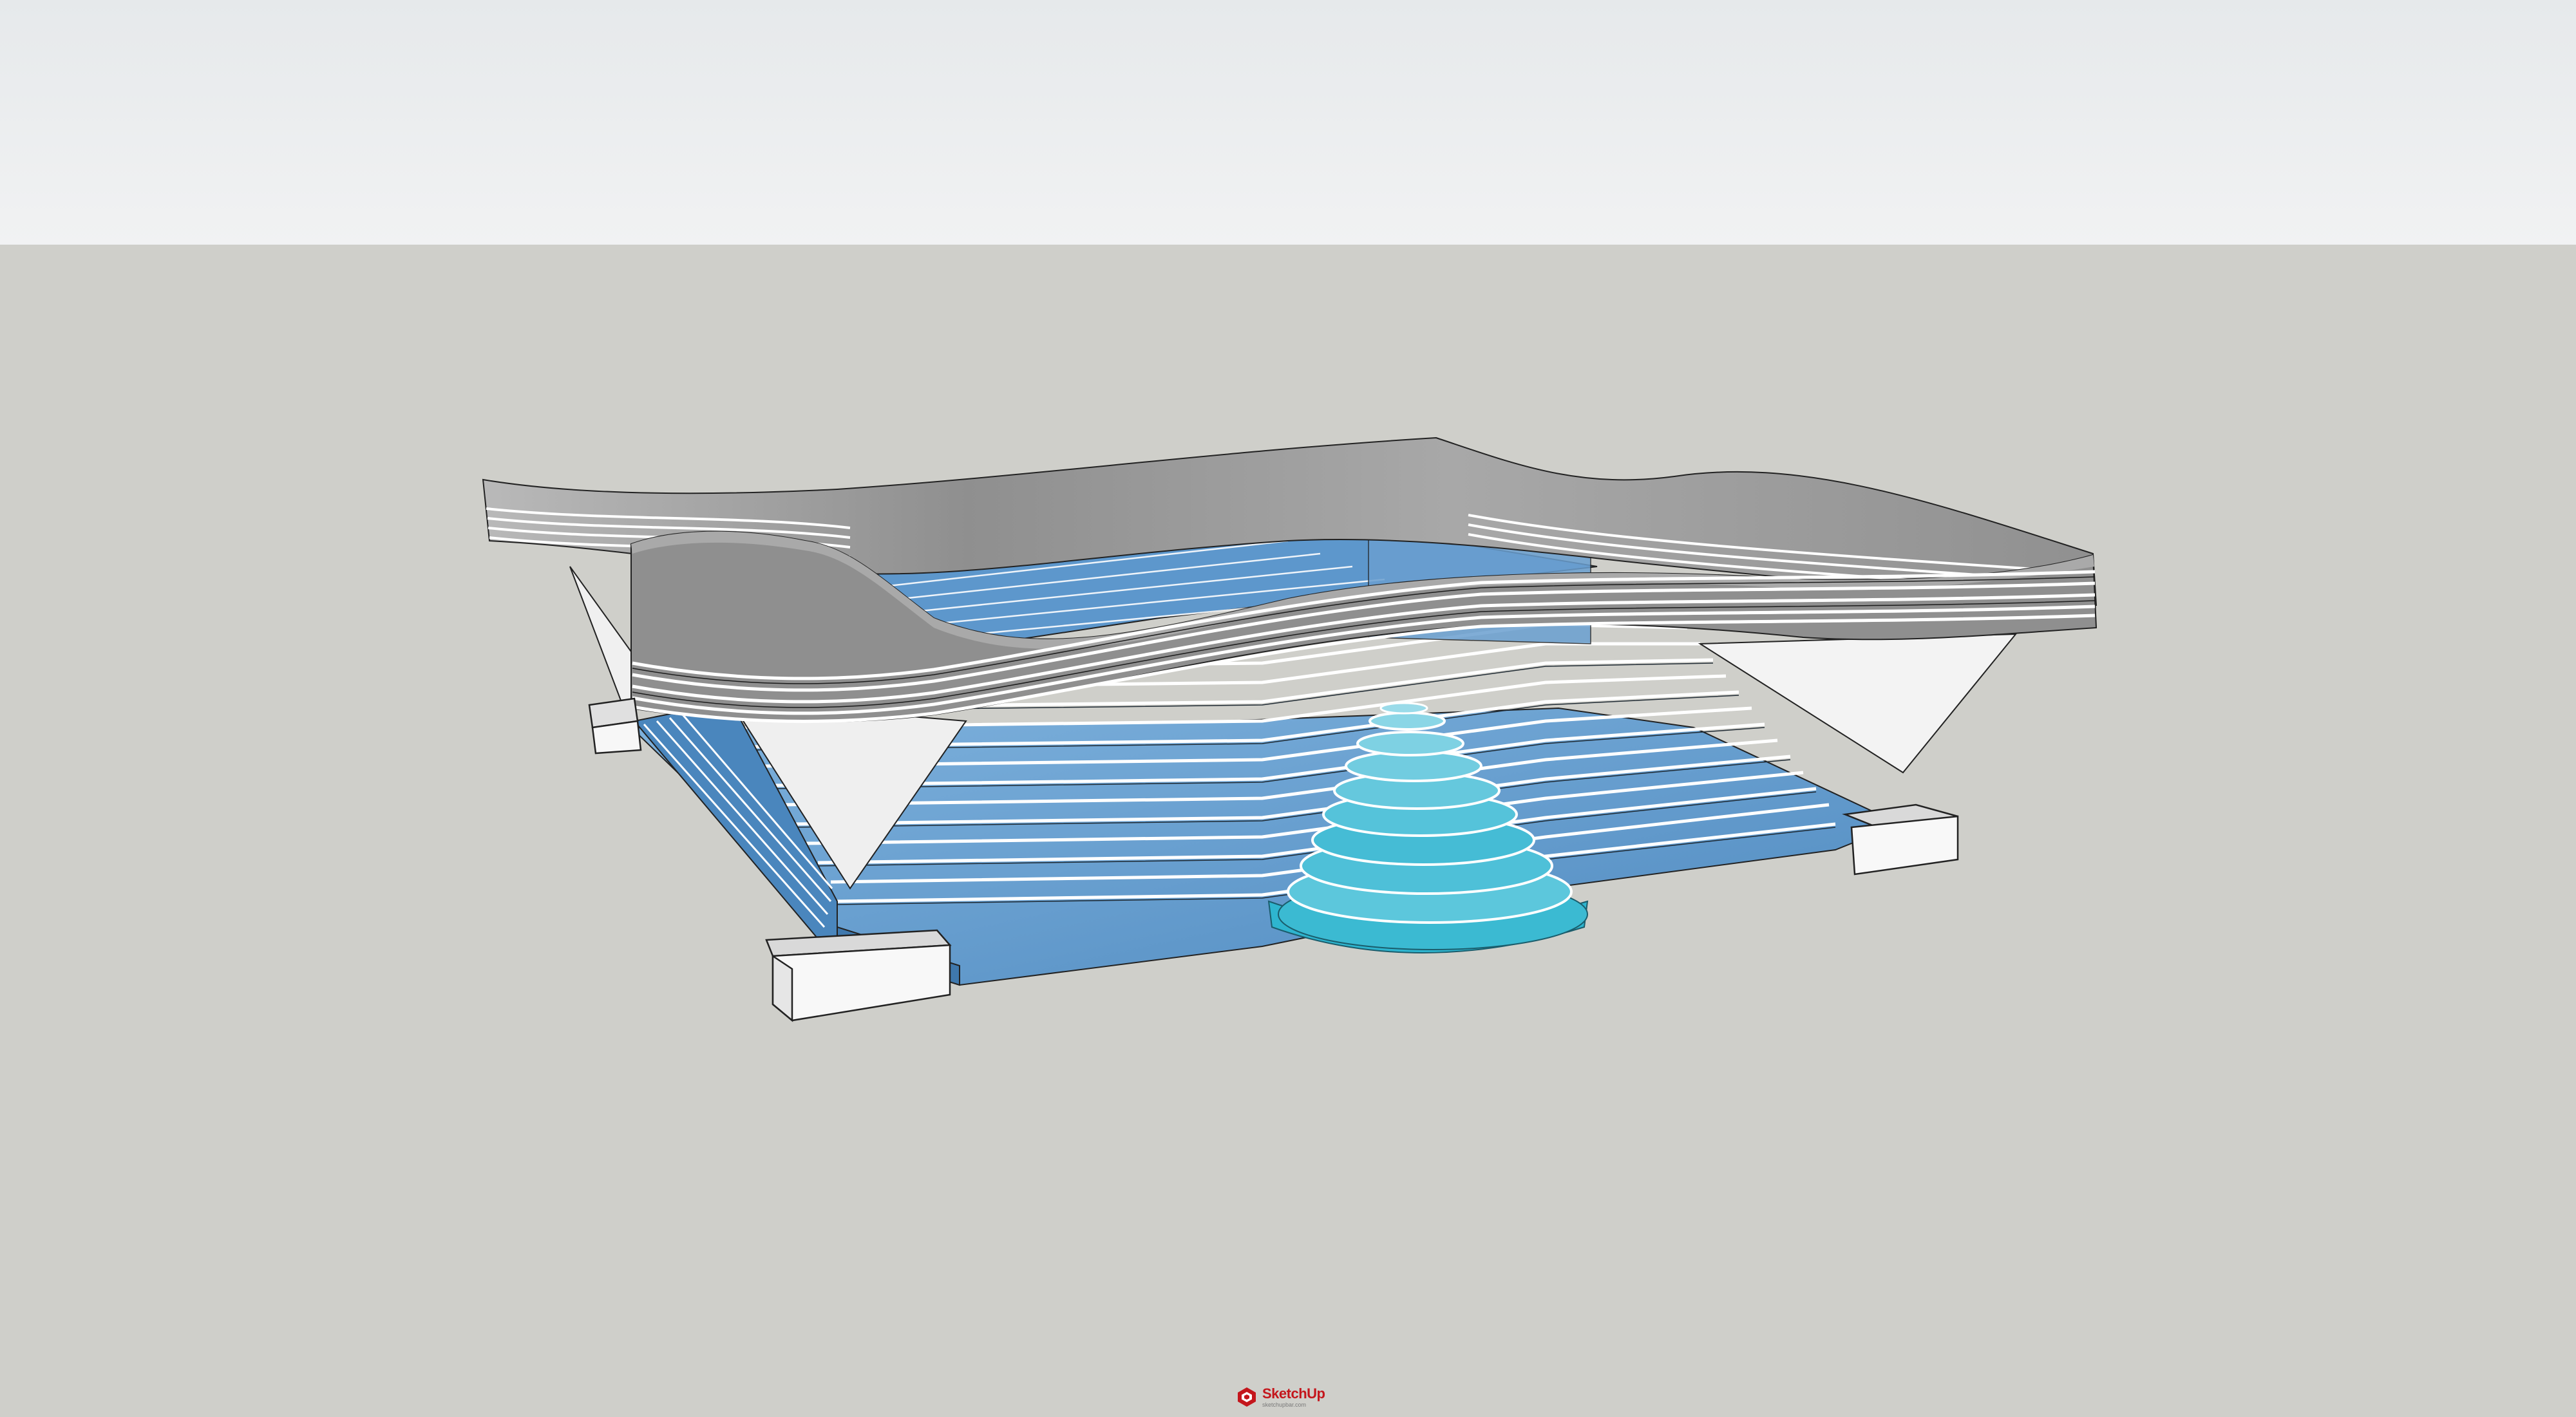 This screenshot has width=2576, height=1417. Describe the element at coordinates (1285, 1405) in the screenshot. I see `watermark-subtext: sketchupbar.com` at that location.